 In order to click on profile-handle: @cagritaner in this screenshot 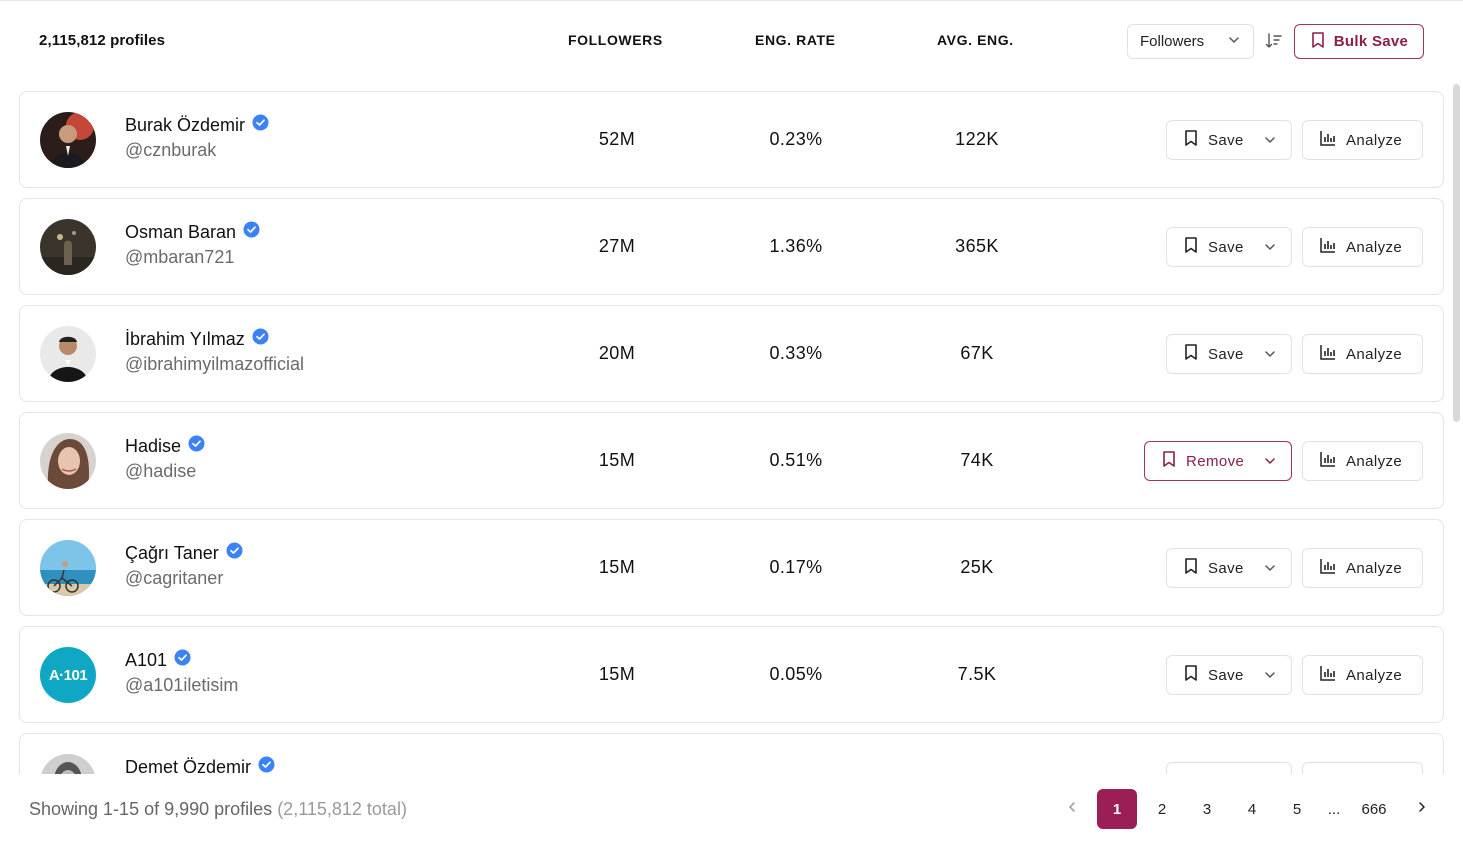, I will do `click(174, 578)`.